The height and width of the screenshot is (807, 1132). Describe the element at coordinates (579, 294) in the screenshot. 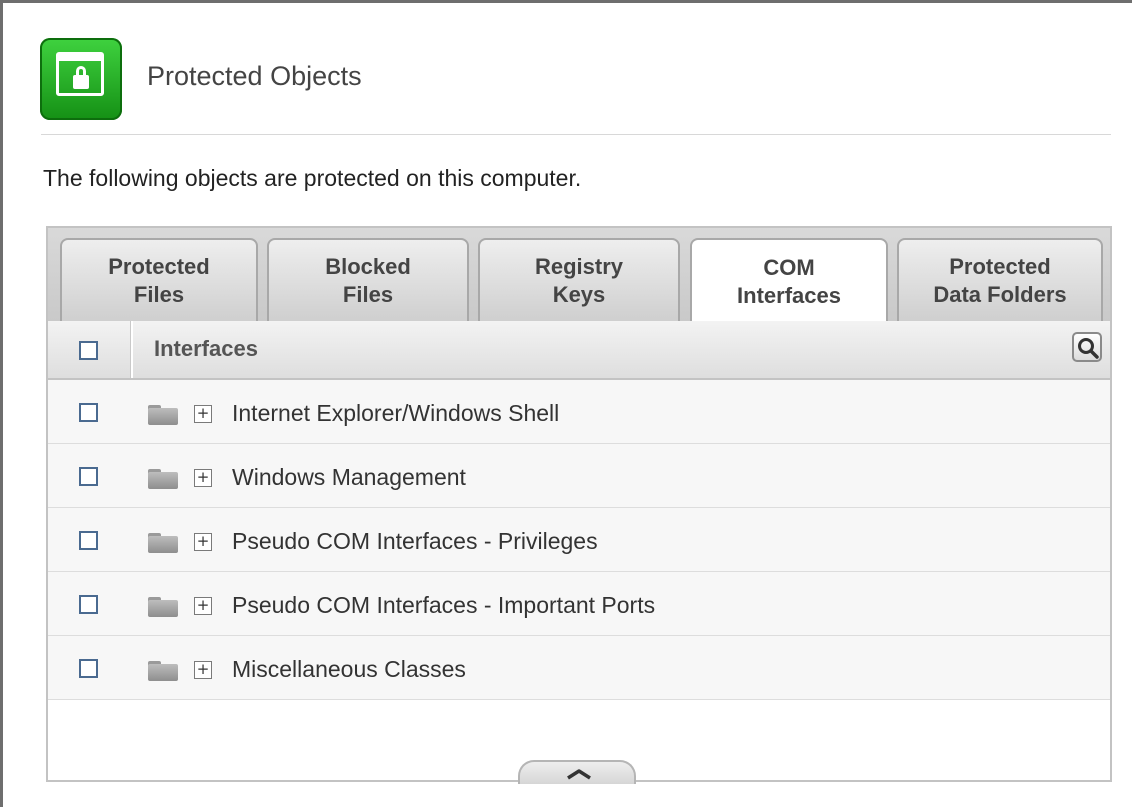

I see `tab-label-line2: Keys` at that location.